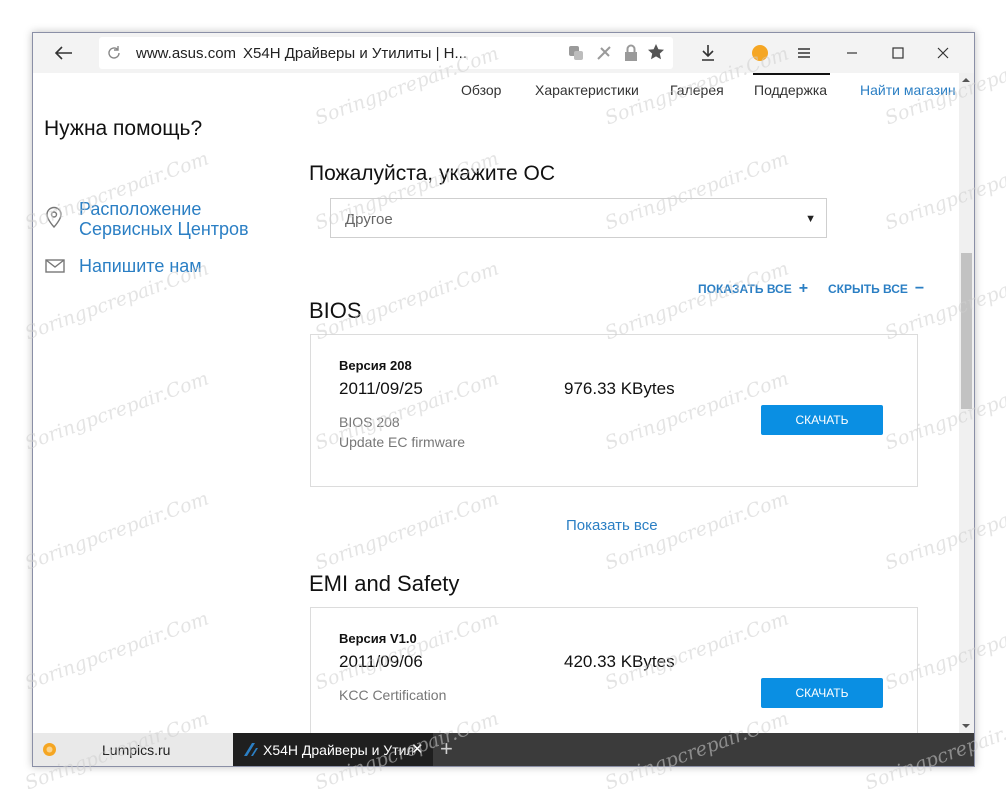  Describe the element at coordinates (631, 53) in the screenshot. I see `lock-icon` at that location.